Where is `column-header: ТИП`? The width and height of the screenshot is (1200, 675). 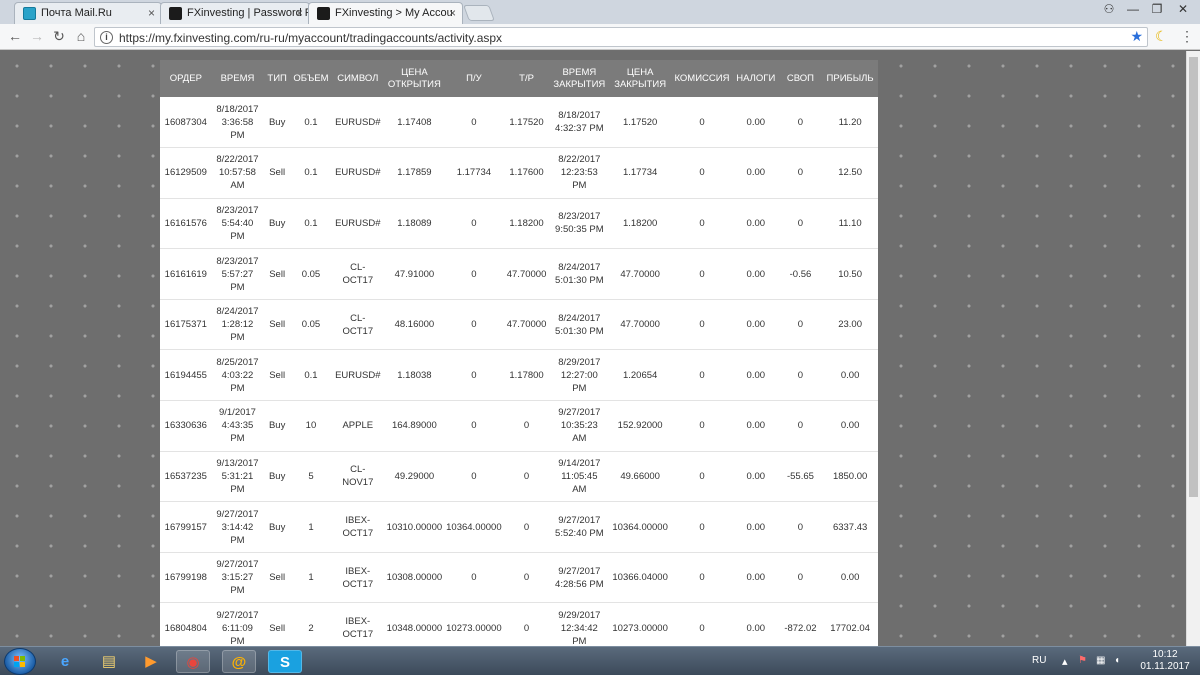
column-header: ТИП is located at coordinates (277, 78).